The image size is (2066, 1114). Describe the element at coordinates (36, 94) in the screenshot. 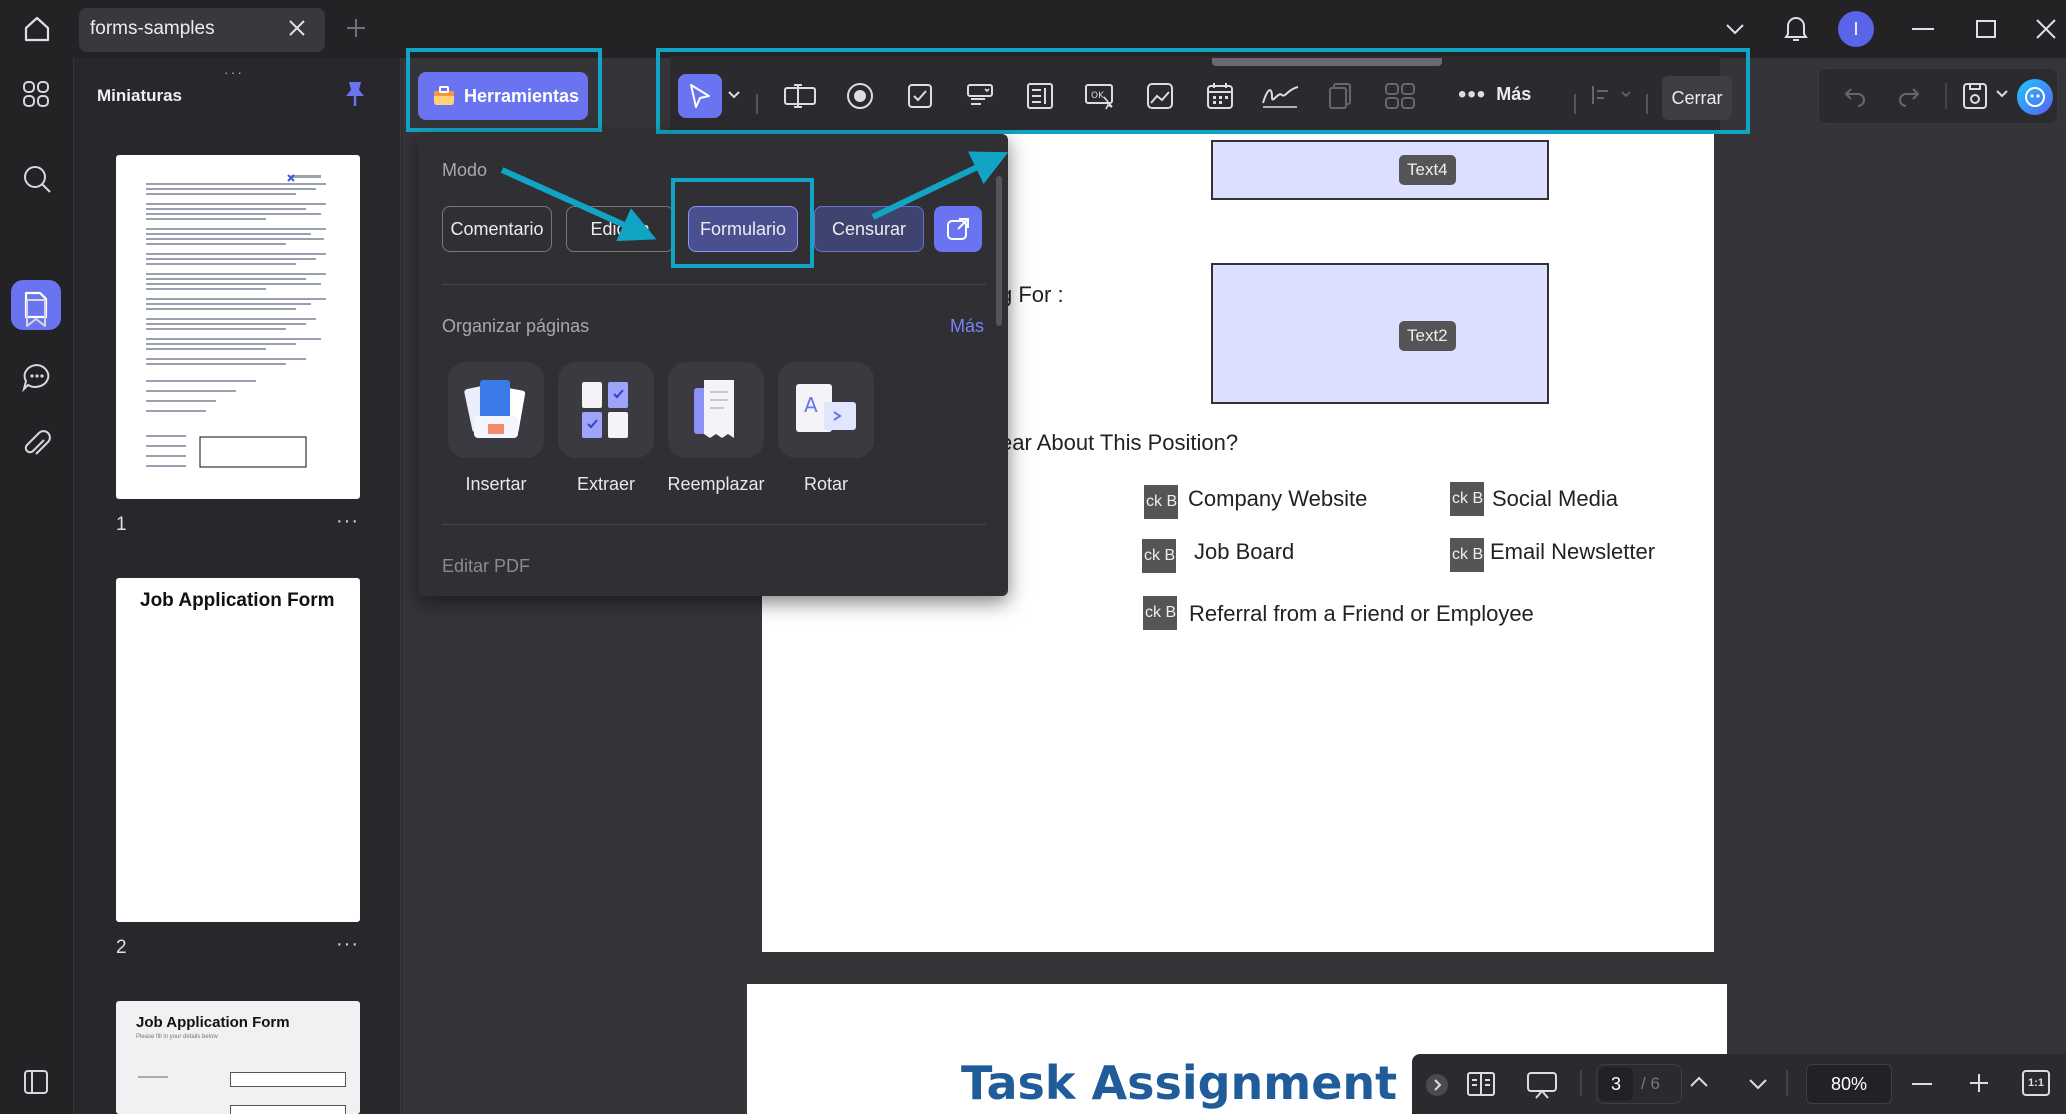

I see `apps-grid-icon` at that location.